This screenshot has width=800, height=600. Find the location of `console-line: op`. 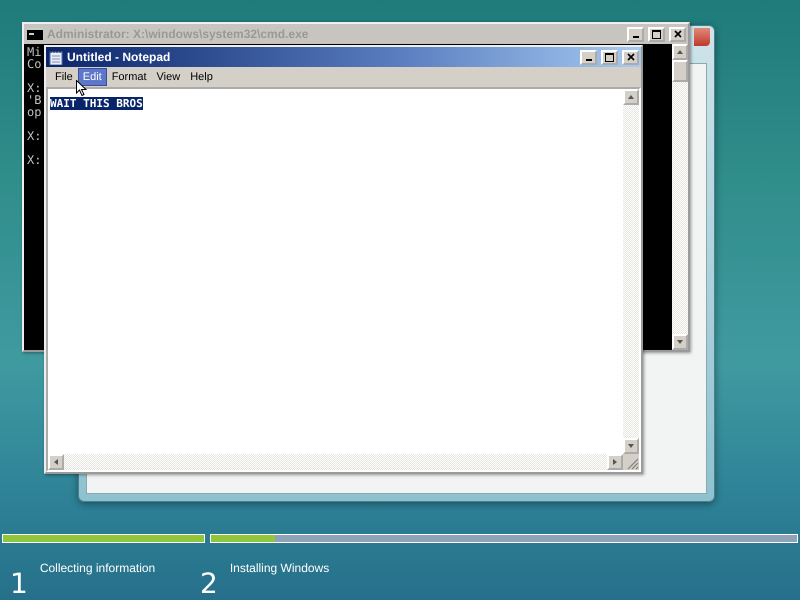

console-line: op is located at coordinates (34, 112).